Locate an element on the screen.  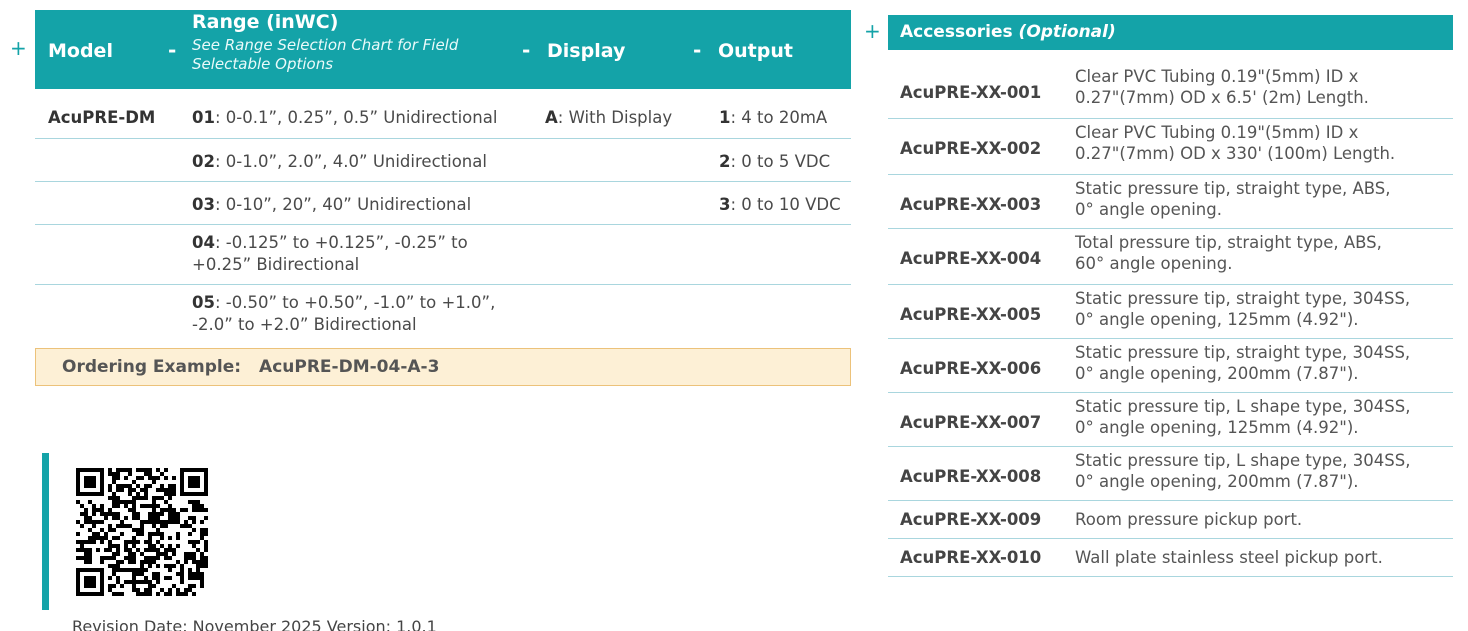
output-option: 1: 4 to 20mA is located at coordinates (773, 117).